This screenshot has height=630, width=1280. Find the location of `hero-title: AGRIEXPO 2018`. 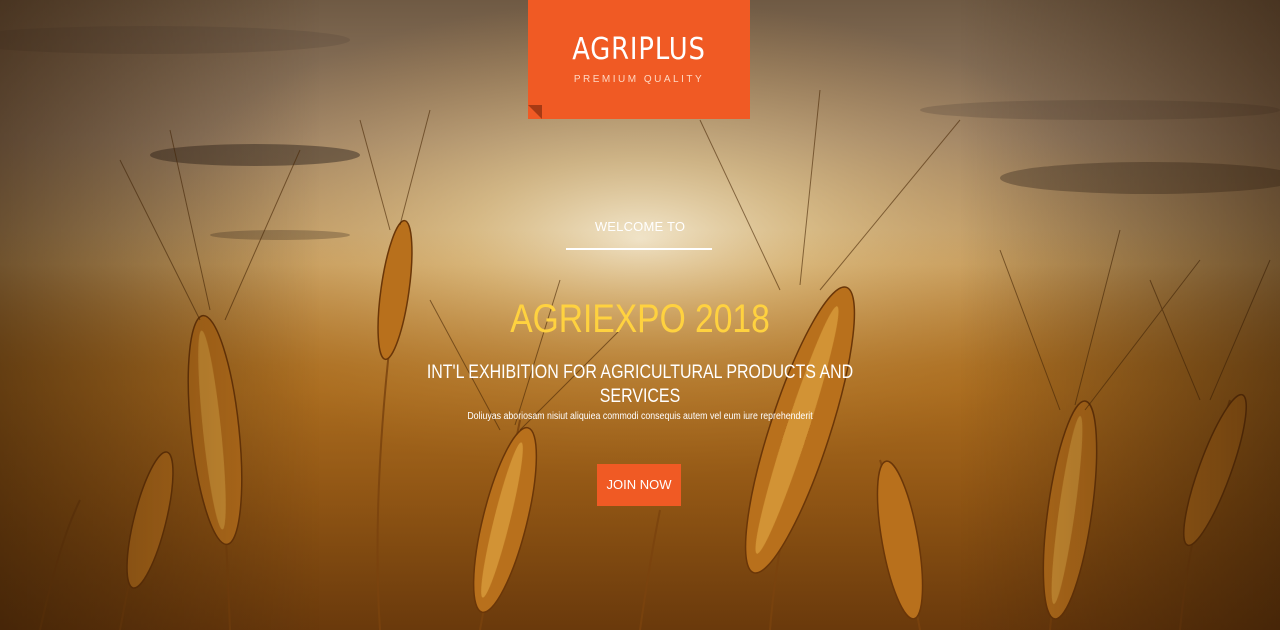

hero-title: AGRIEXPO 2018 is located at coordinates (640, 319).